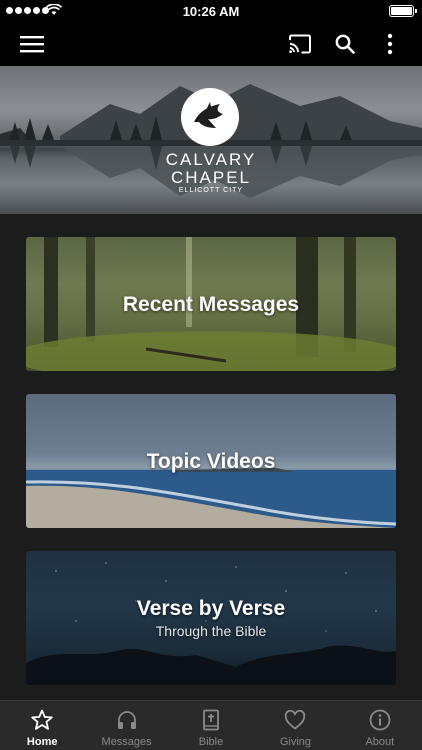  I want to click on dove-logo-icon, so click(208, 115).